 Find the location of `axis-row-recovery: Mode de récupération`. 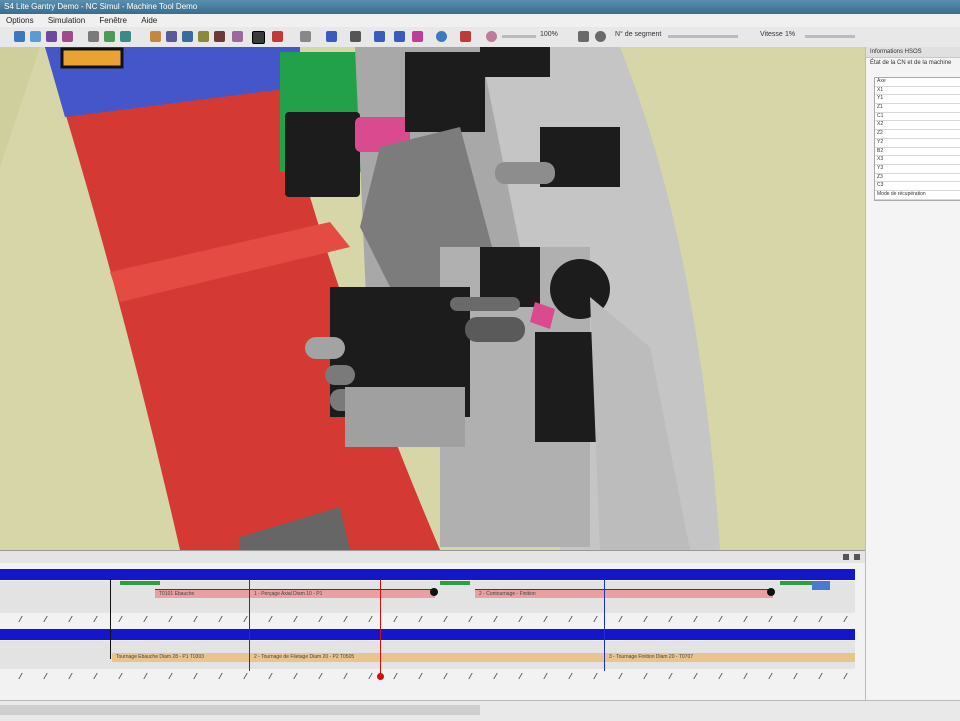

axis-row-recovery: Mode de récupération is located at coordinates (917, 195).